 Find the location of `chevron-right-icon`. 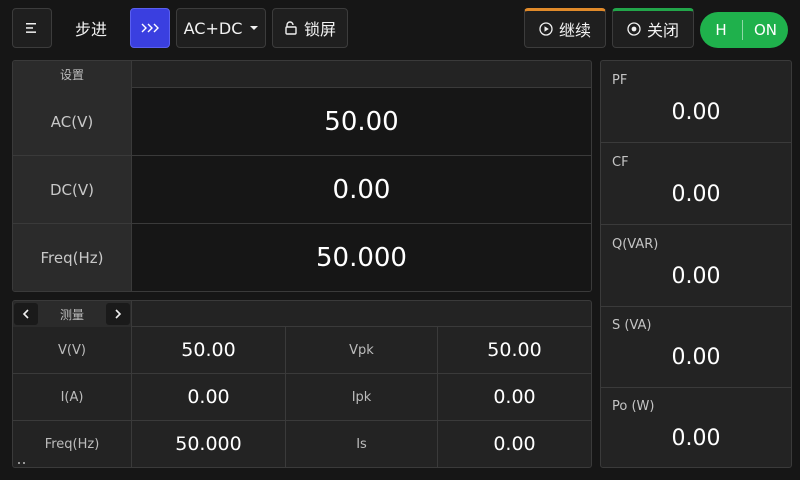

chevron-right-icon is located at coordinates (118, 314).